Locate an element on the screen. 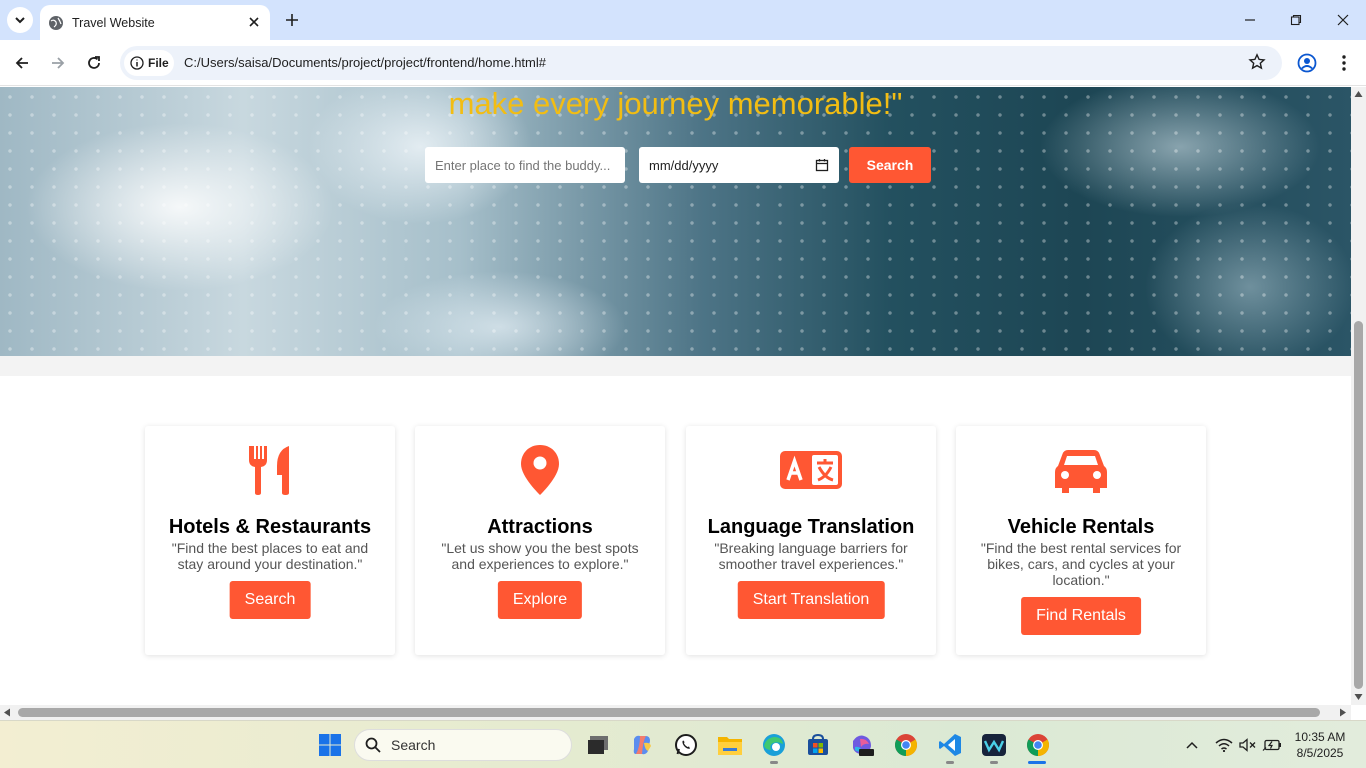 Image resolution: width=1366 pixels, height=768 pixels. explore-button: Explore is located at coordinates (540, 600).